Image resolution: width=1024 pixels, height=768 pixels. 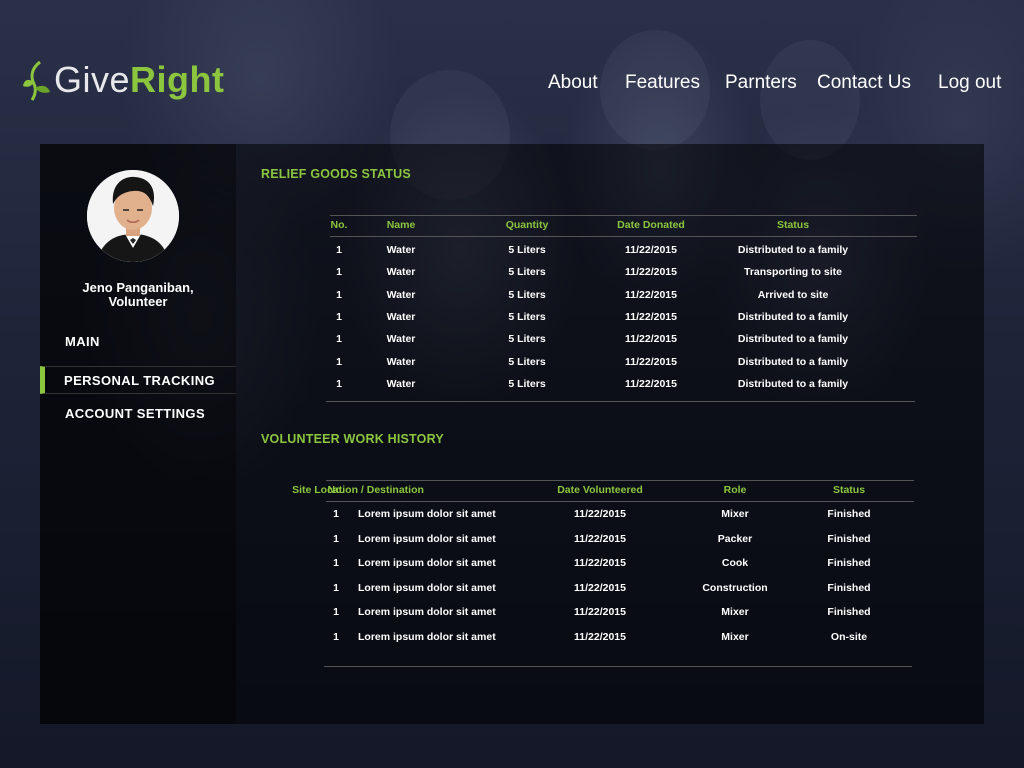 I want to click on sidebar-item-label: ACCOUNT SETTINGS, so click(x=135, y=413).